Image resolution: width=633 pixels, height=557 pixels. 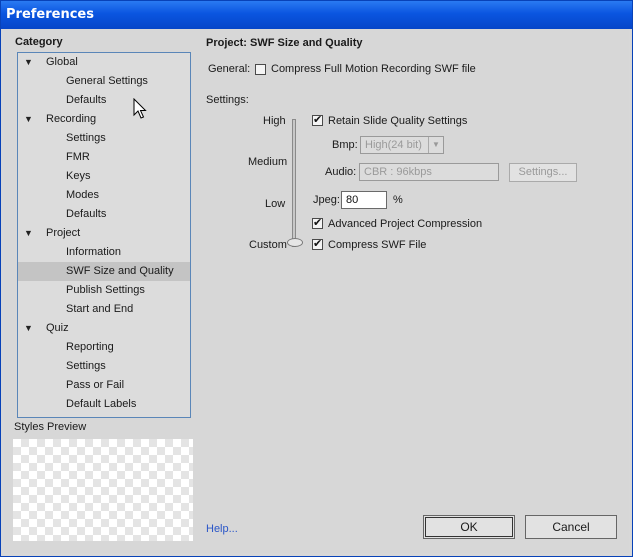 What do you see at coordinates (260, 69) in the screenshot?
I see `compress-fmr-checkbox` at bounding box center [260, 69].